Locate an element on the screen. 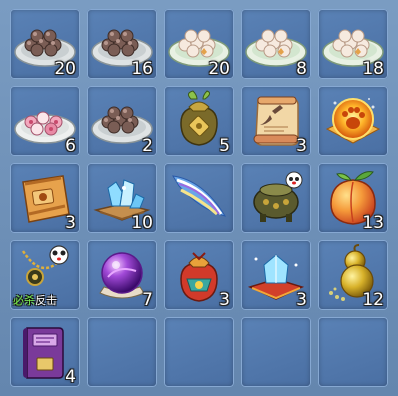  item-count: 10 is located at coordinates (142, 223).